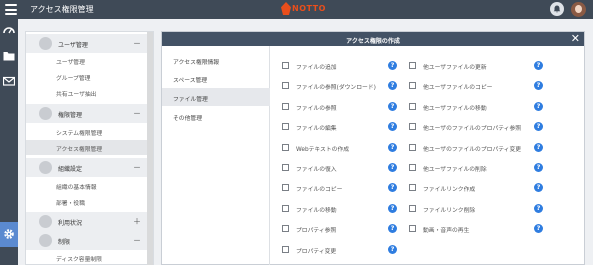 The image size is (593, 265). I want to click on mail-icon, so click(9, 81).